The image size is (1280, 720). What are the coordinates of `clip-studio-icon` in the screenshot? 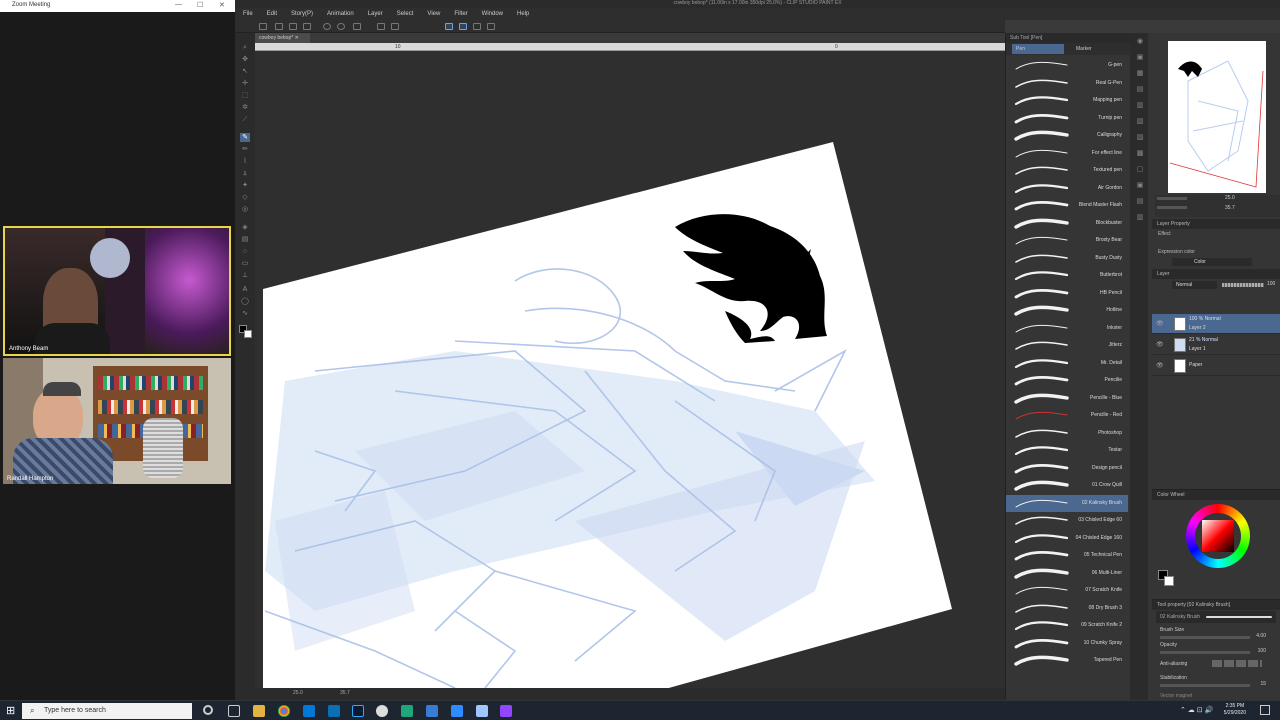 It's located at (382, 711).